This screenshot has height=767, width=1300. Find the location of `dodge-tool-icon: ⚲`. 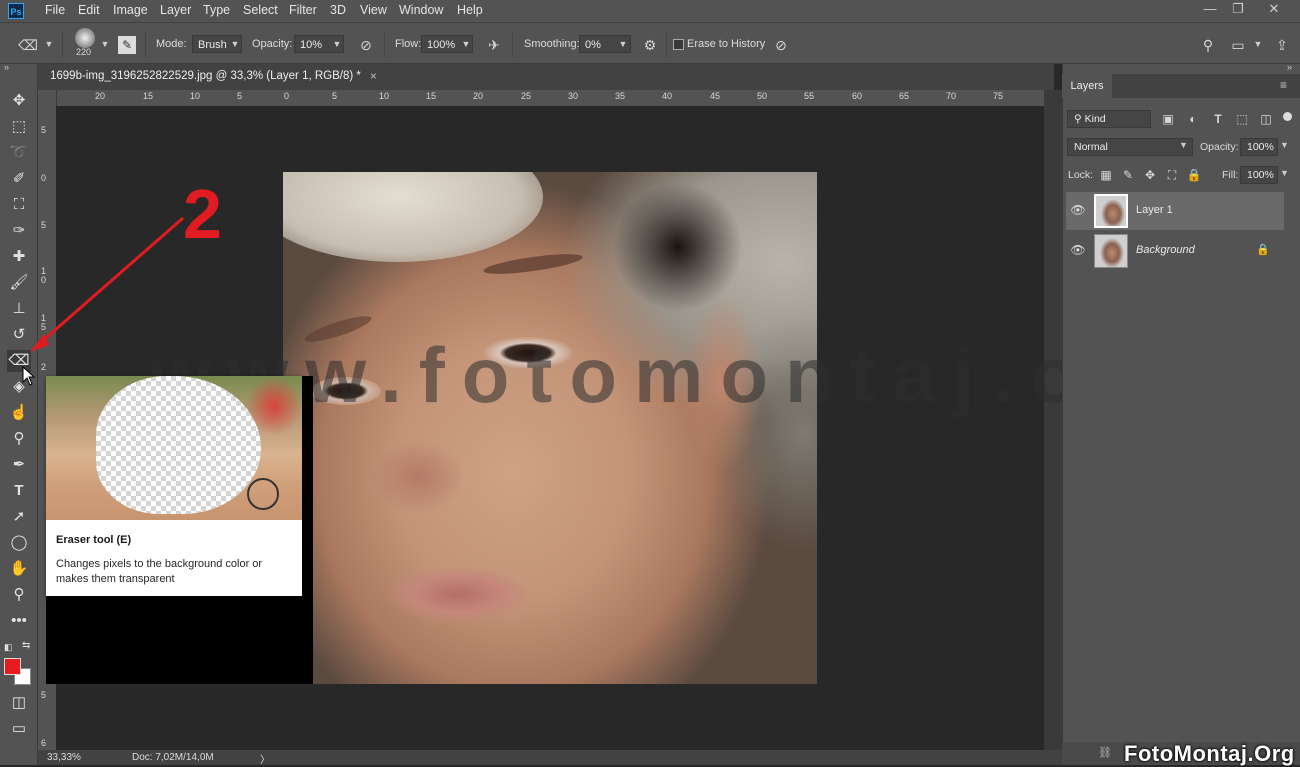

dodge-tool-icon: ⚲ is located at coordinates (19, 439).